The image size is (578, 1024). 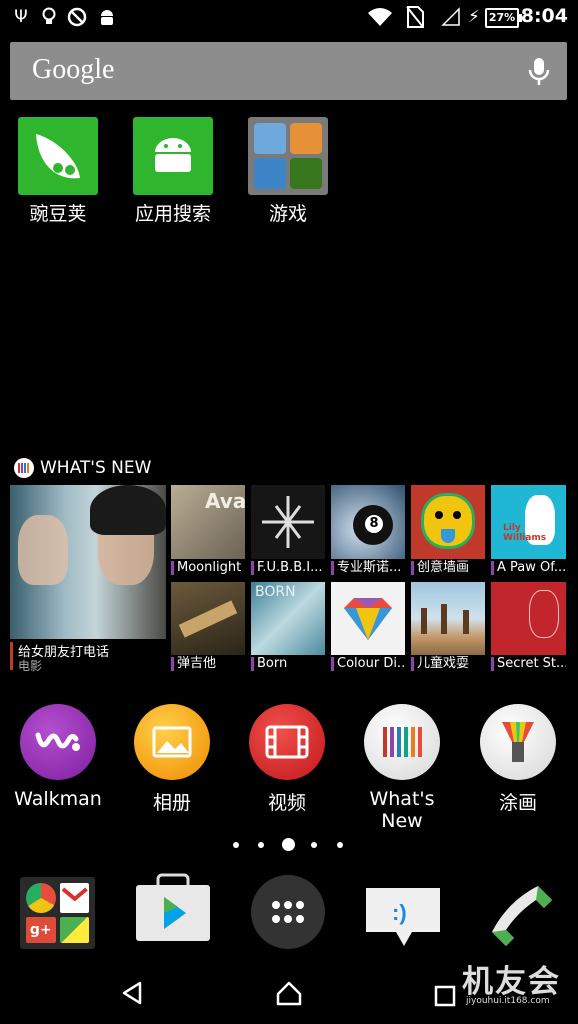 What do you see at coordinates (74, 929) in the screenshot?
I see `maps-icon` at bounding box center [74, 929].